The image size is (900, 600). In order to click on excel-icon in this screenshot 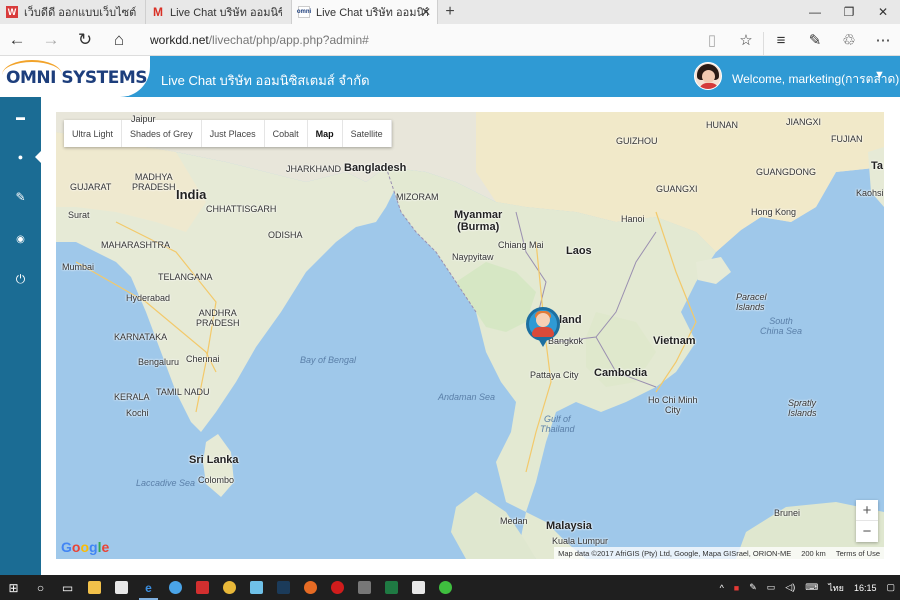, I will do `click(391, 587)`.